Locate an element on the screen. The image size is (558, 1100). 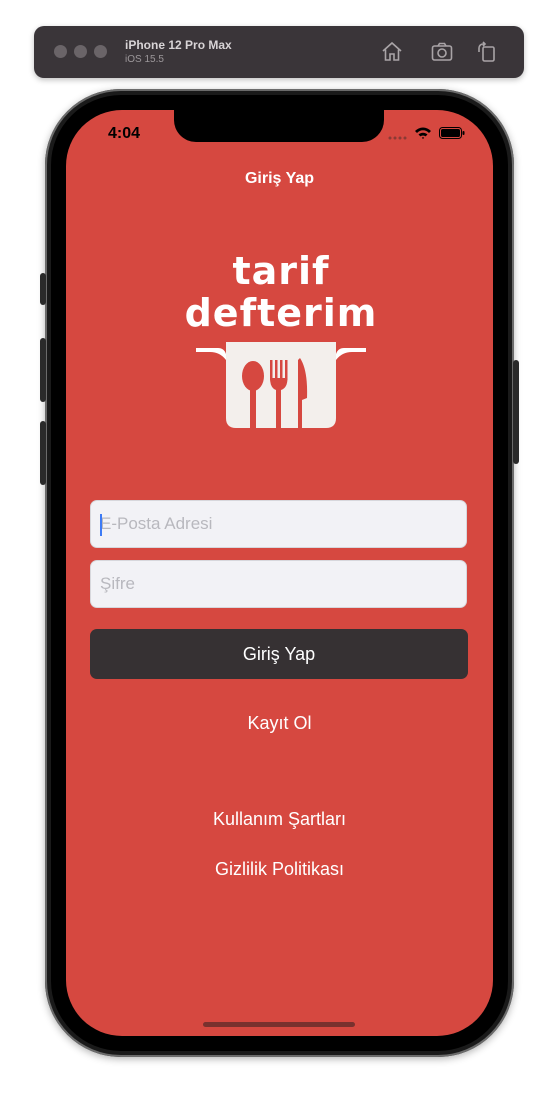
os-version: iOS 15.5 is located at coordinates (144, 59).